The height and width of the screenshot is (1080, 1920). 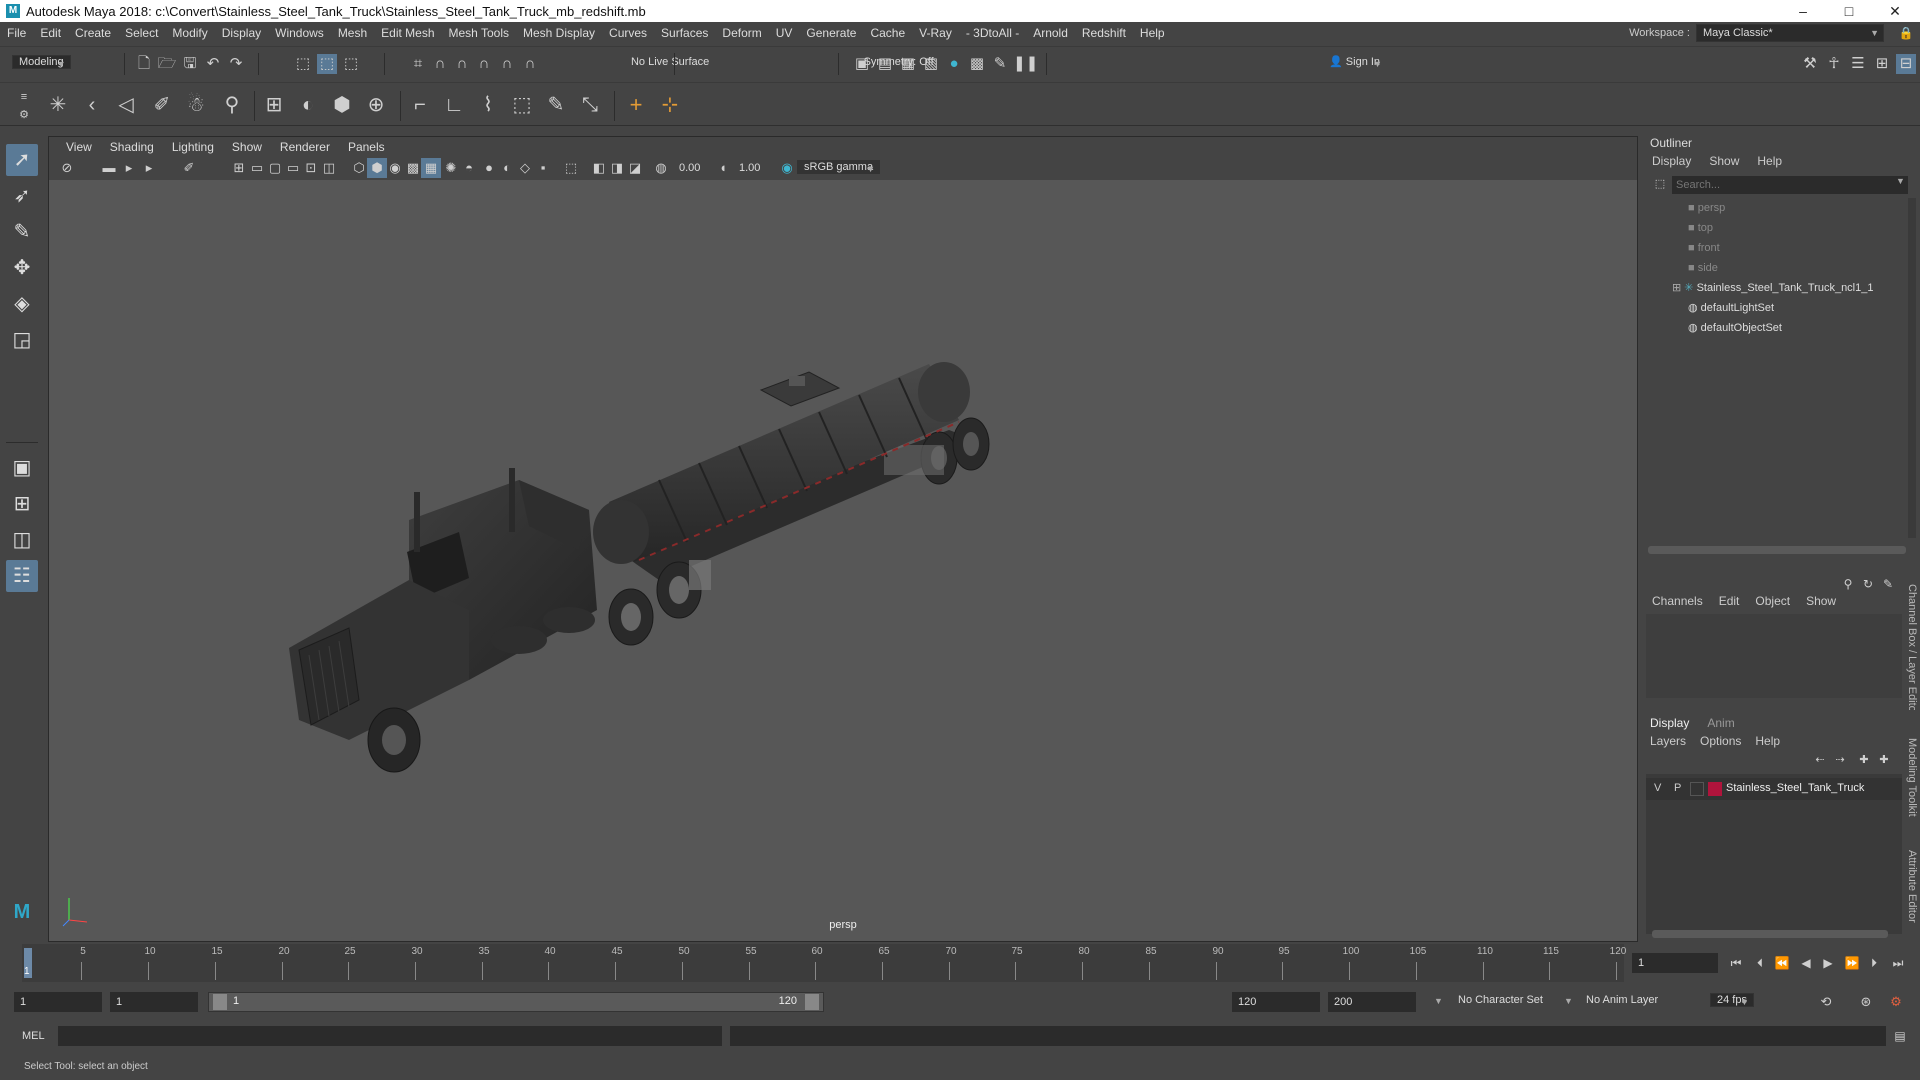 What do you see at coordinates (22, 468) in the screenshot?
I see `single-pane-icon: ▣` at bounding box center [22, 468].